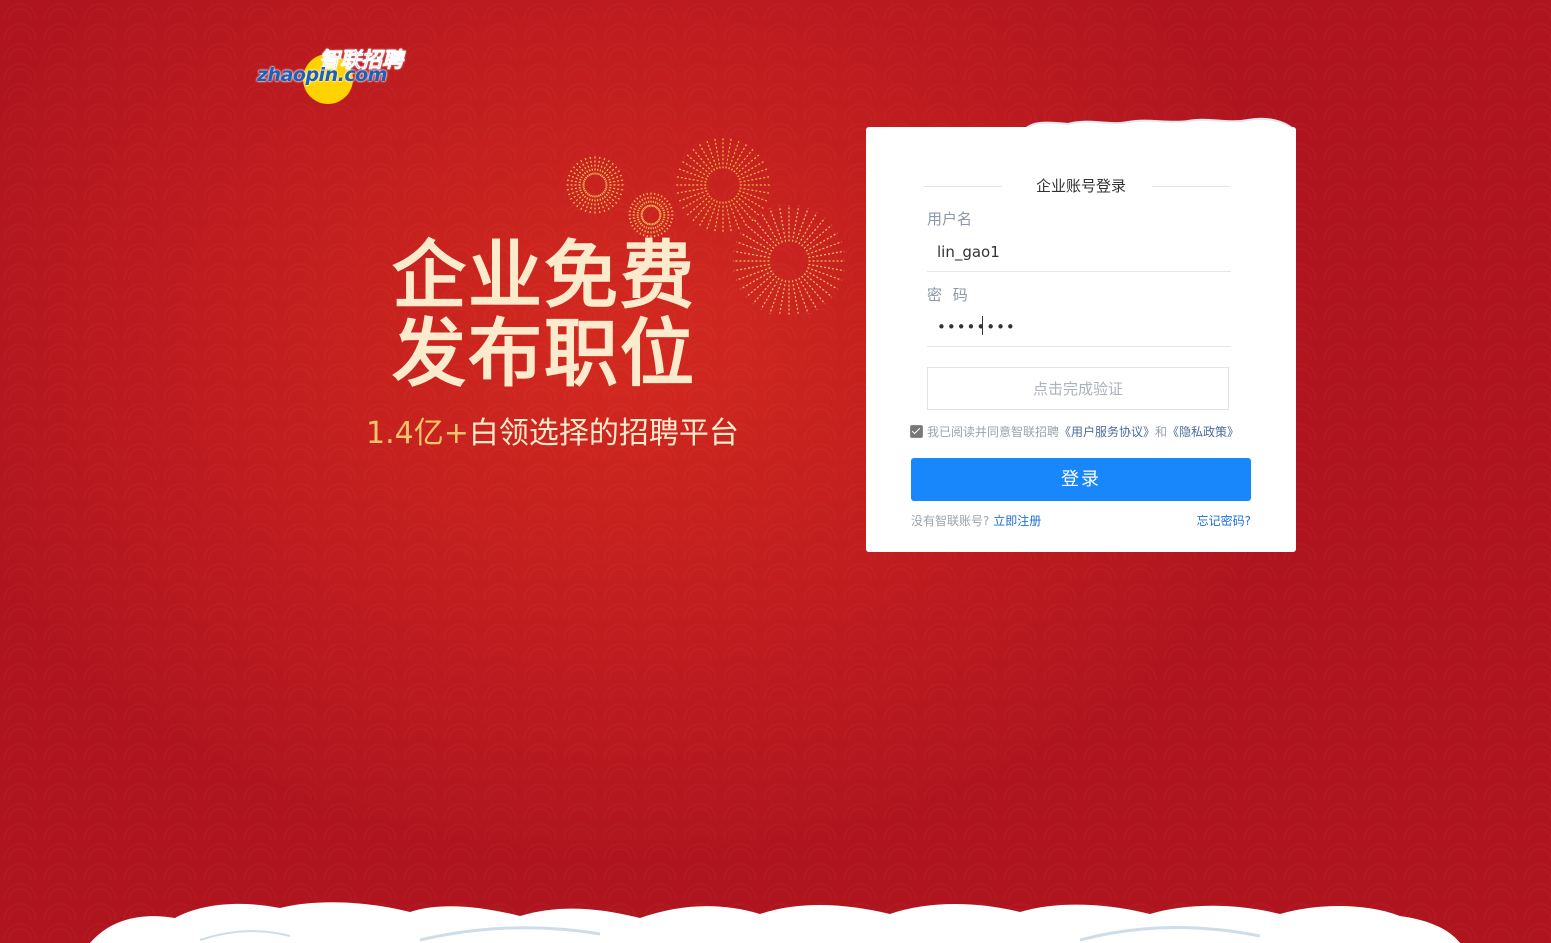 This screenshot has height=943, width=1551. What do you see at coordinates (1079, 327) in the screenshot?
I see `password-input` at bounding box center [1079, 327].